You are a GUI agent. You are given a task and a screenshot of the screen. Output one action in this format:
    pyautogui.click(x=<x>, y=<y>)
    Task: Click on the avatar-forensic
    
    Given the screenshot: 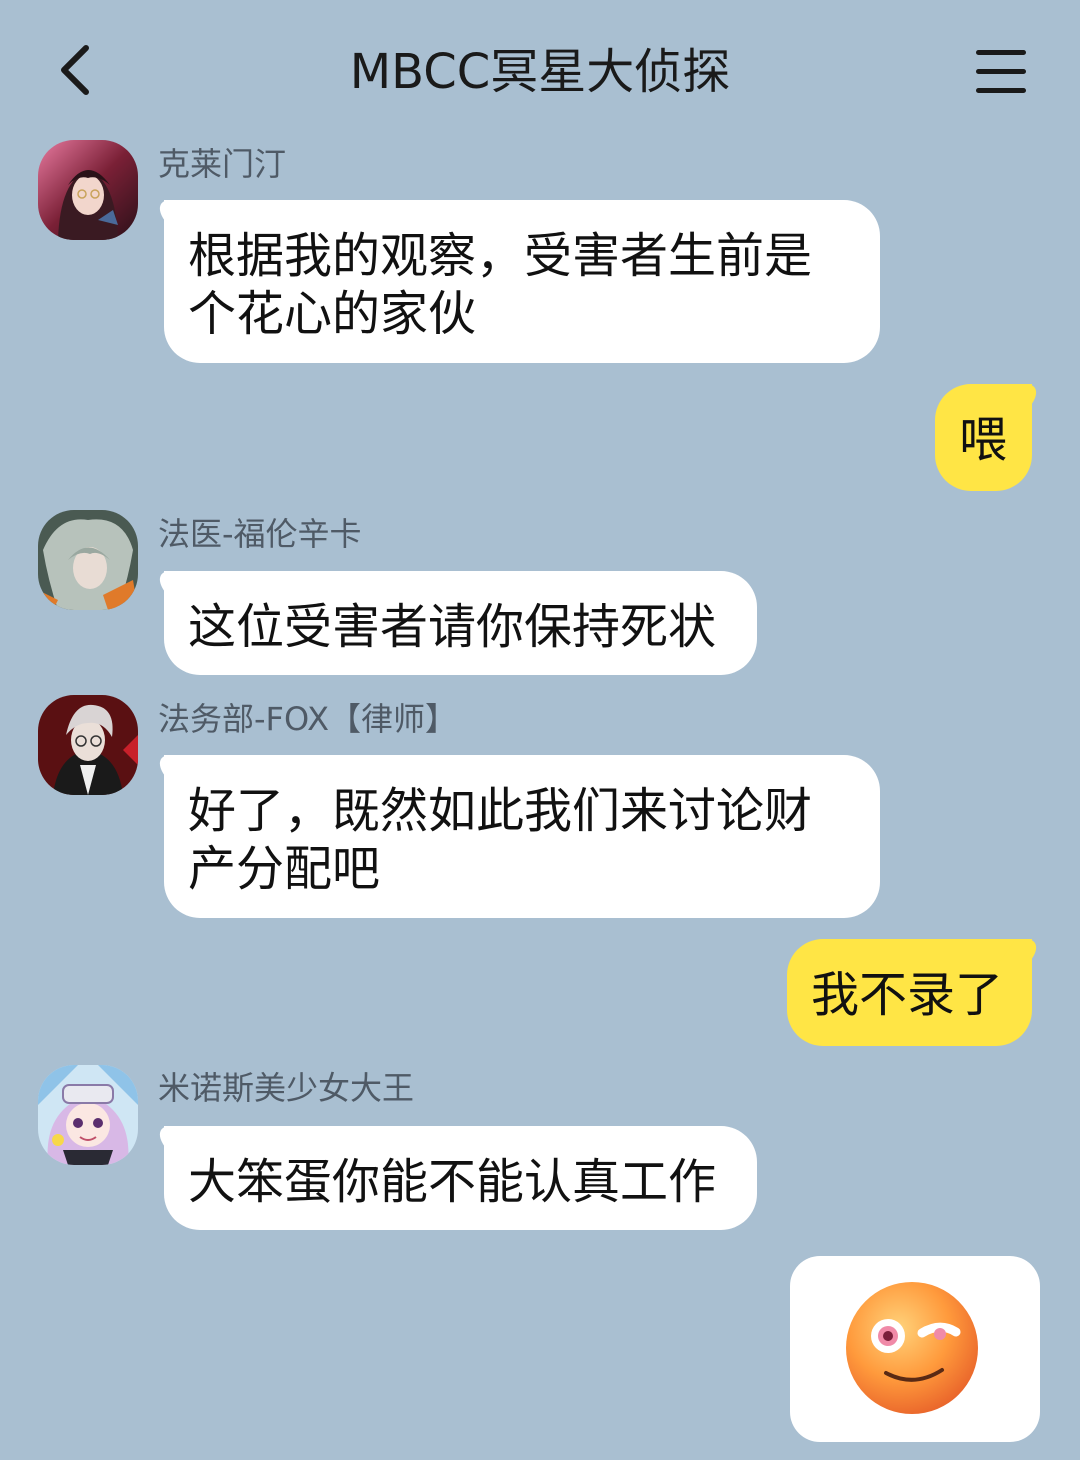 What is the action you would take?
    pyautogui.click(x=88, y=560)
    